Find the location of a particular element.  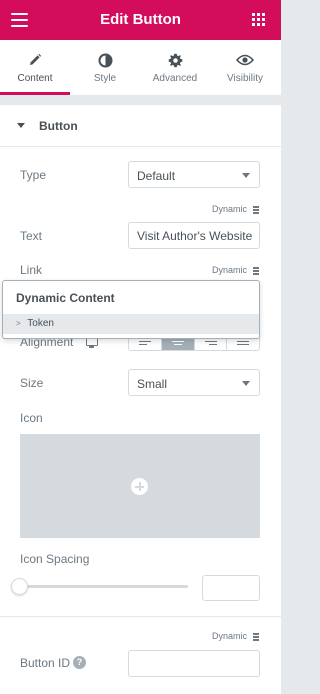

tab-content-label: Content is located at coordinates (35, 78).